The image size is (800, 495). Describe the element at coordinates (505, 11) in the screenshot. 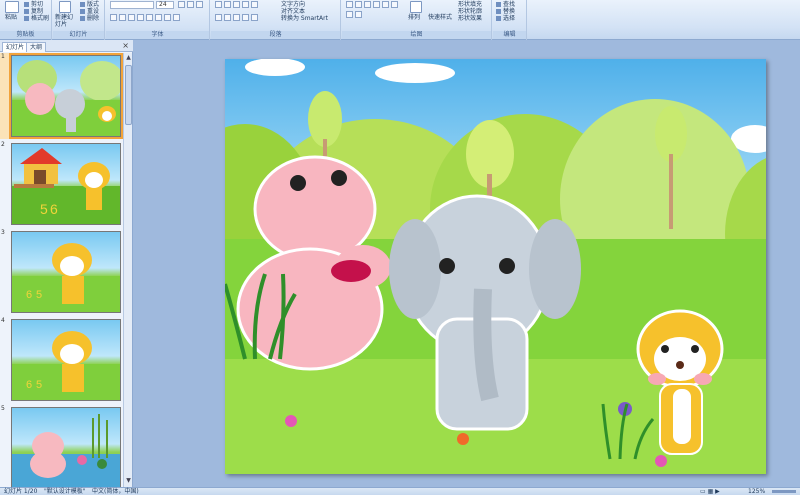

I see `replace-button: 替换` at that location.